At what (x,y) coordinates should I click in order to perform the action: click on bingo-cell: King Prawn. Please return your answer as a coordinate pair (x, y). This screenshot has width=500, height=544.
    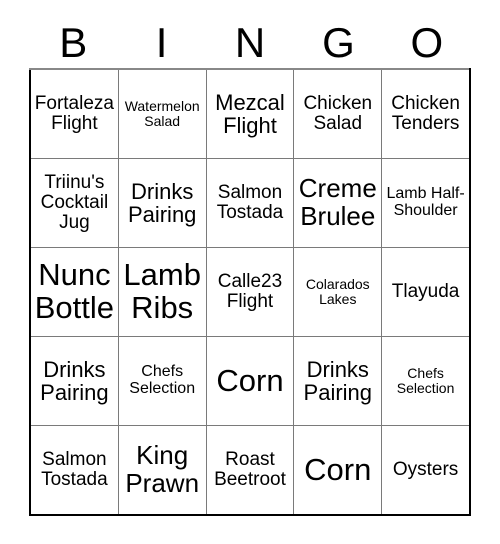
    Looking at the image, I should click on (162, 470).